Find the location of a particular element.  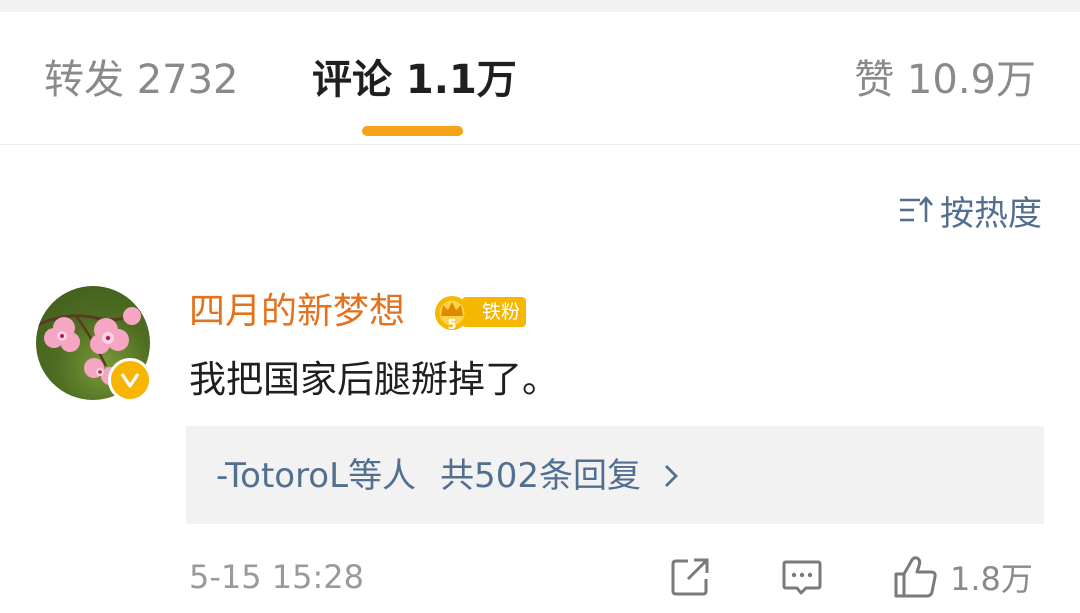

sort-label: 按热度 is located at coordinates (991, 213).